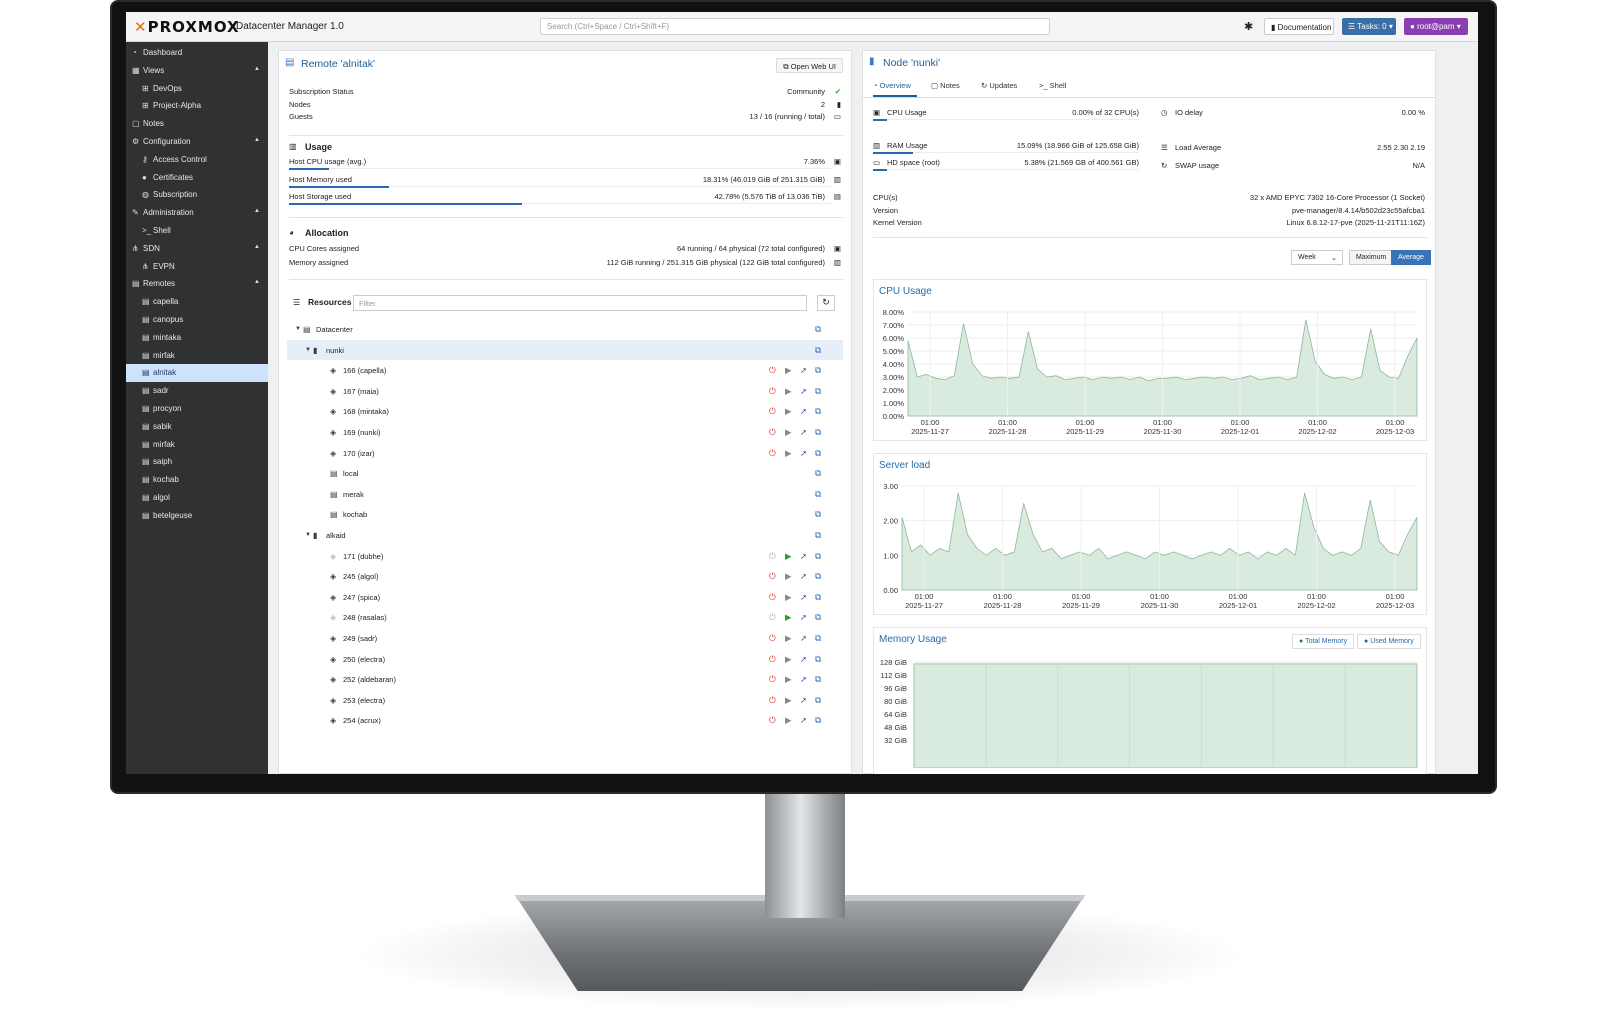  What do you see at coordinates (809, 65) in the screenshot?
I see `open-web-ui-button: ⧉ Open Web UI` at bounding box center [809, 65].